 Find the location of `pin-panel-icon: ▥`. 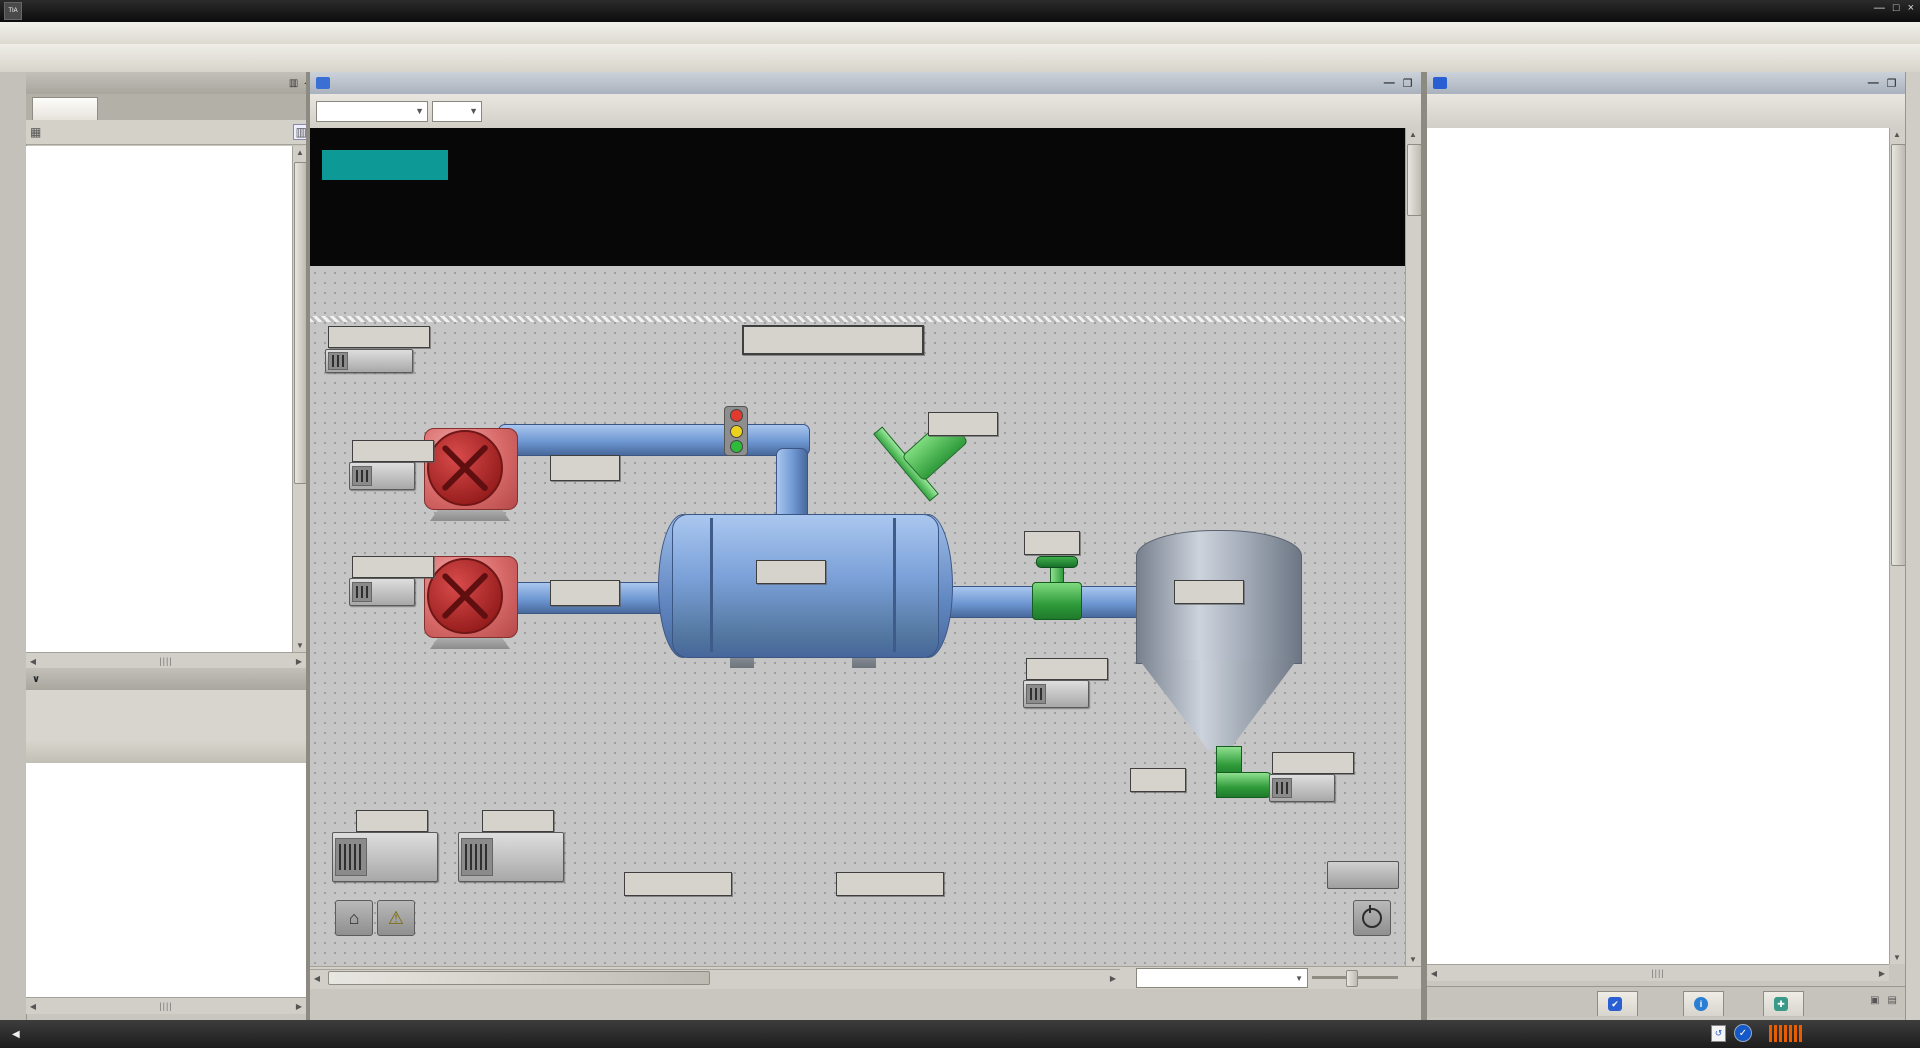

pin-panel-icon: ▥ is located at coordinates (293, 83).